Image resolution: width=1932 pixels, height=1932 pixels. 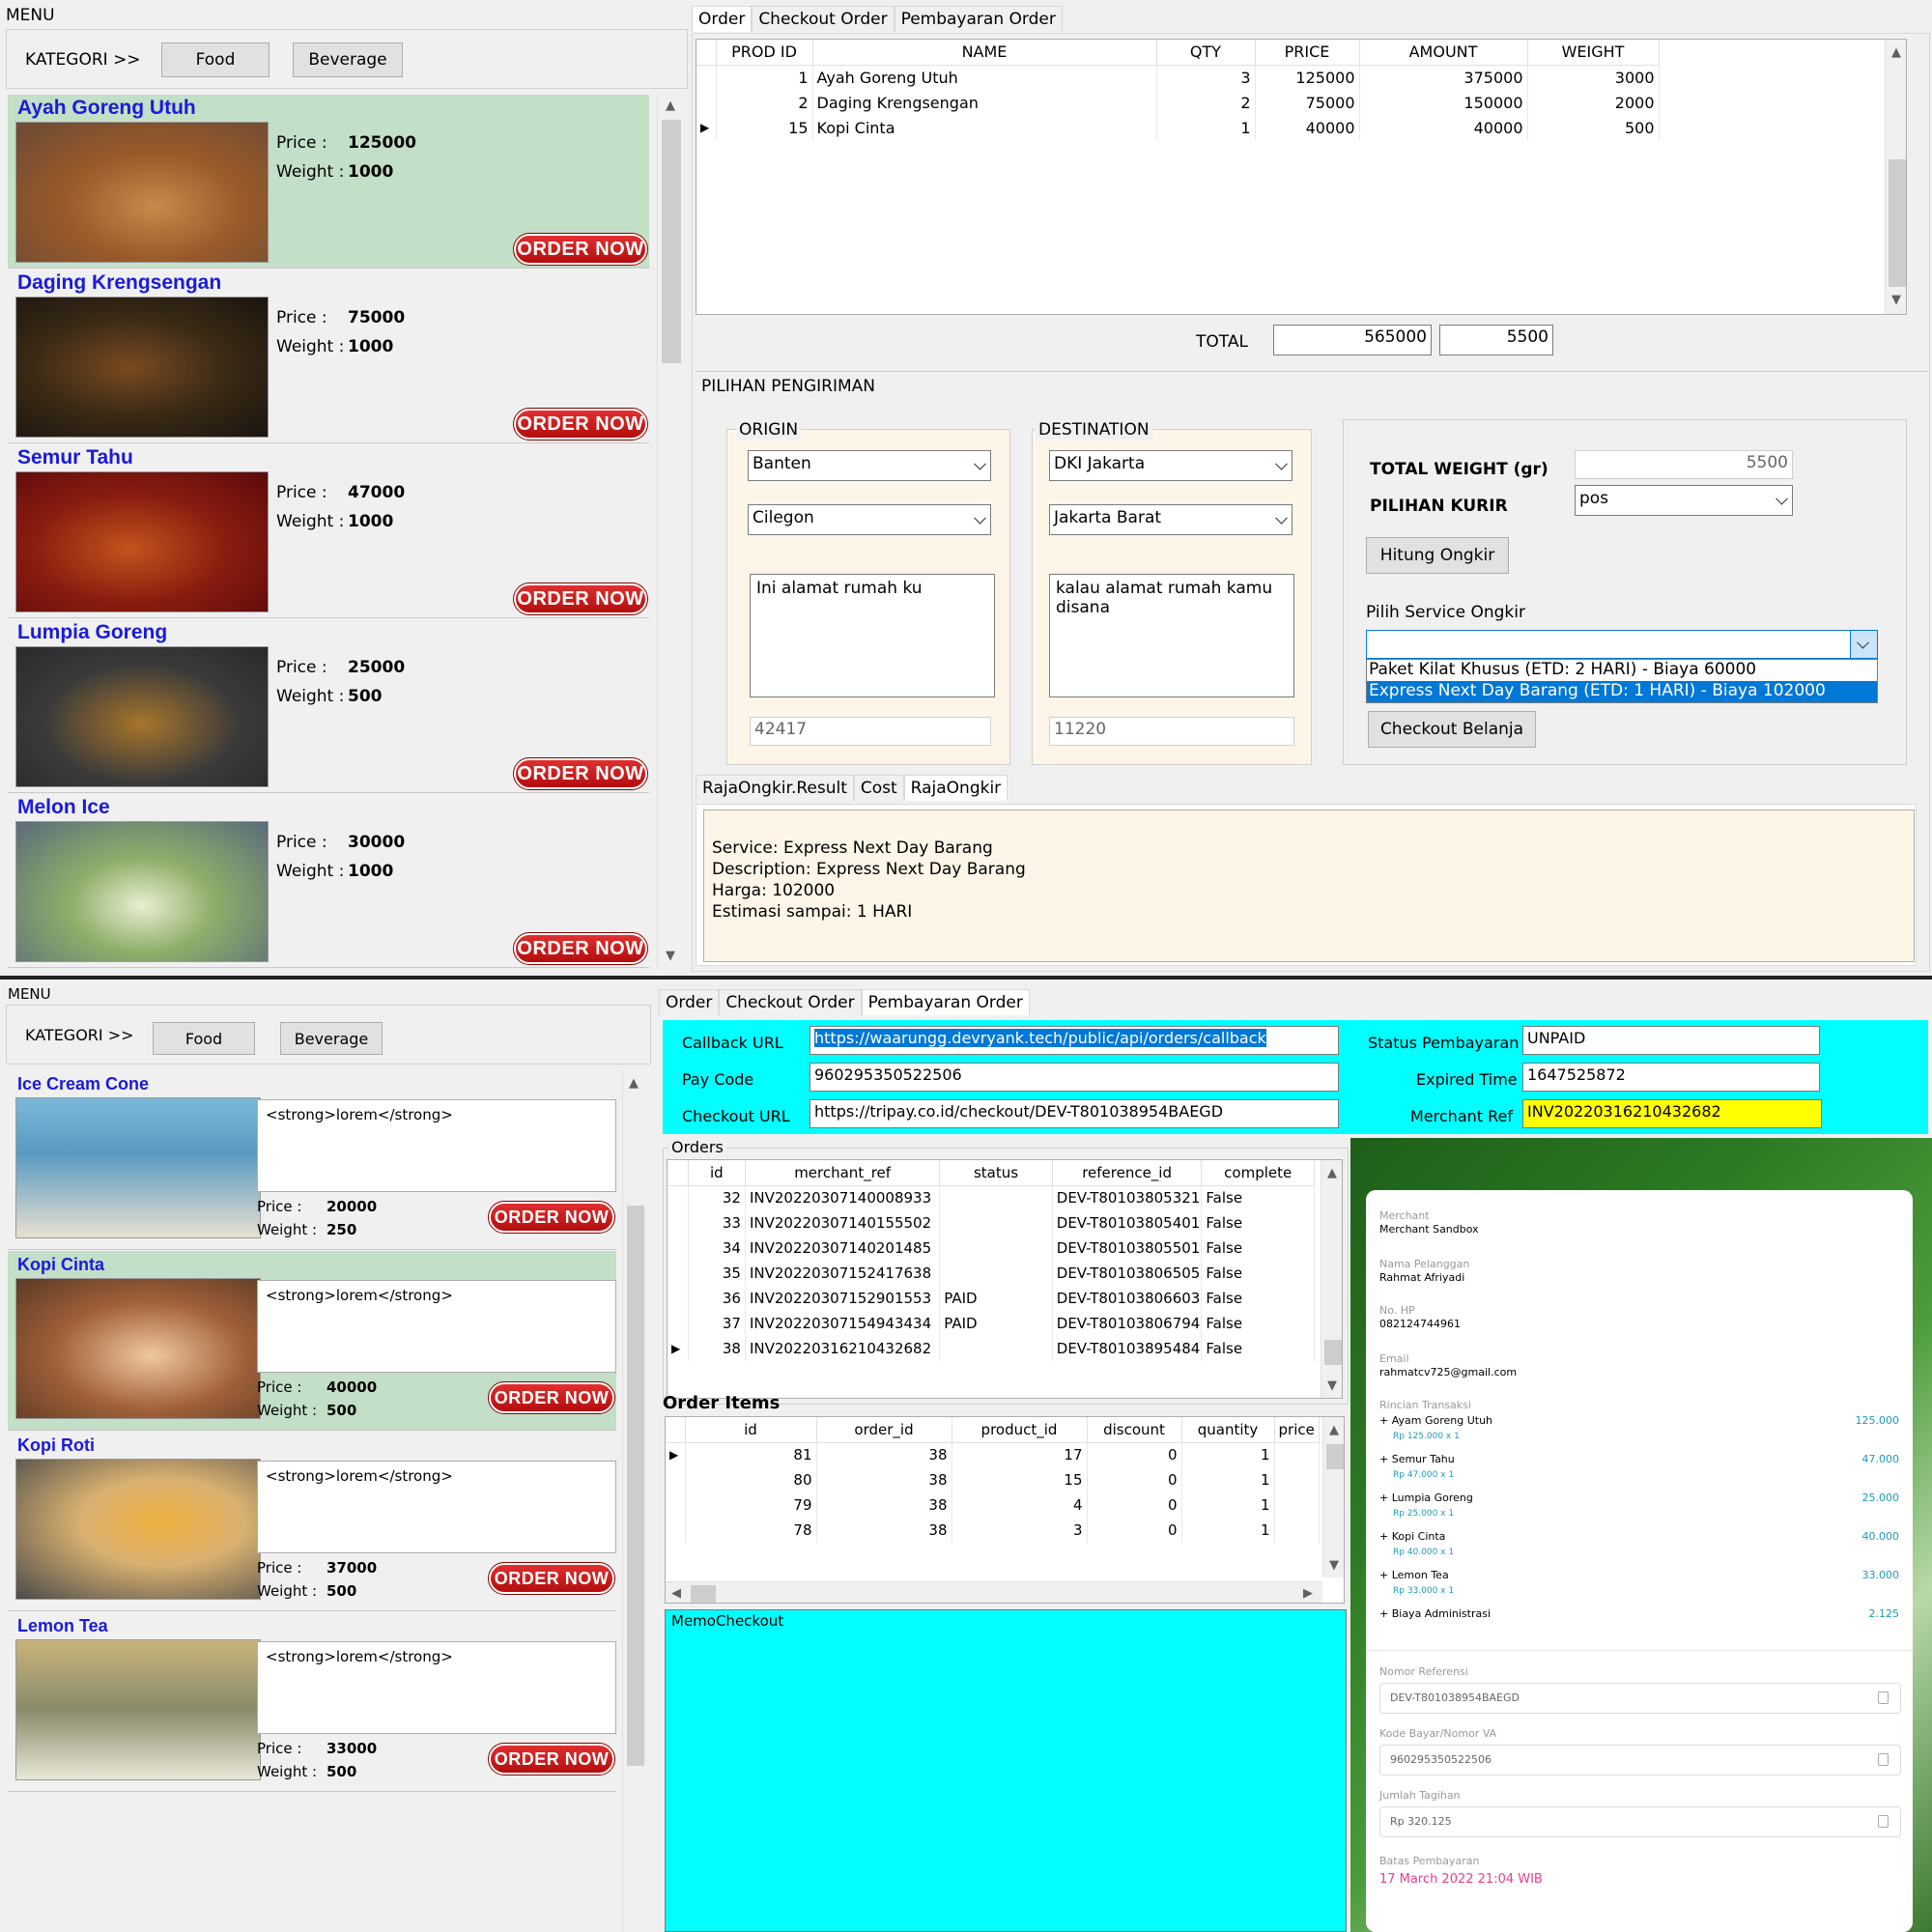 What do you see at coordinates (1308, 1593) in the screenshot?
I see `scroll-right-icon: ▶` at bounding box center [1308, 1593].